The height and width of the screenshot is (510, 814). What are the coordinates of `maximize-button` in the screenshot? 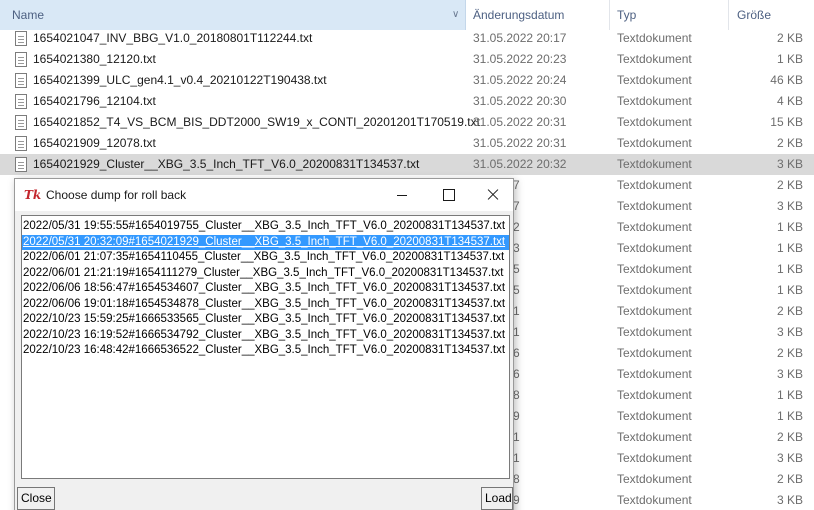 It's located at (448, 195).